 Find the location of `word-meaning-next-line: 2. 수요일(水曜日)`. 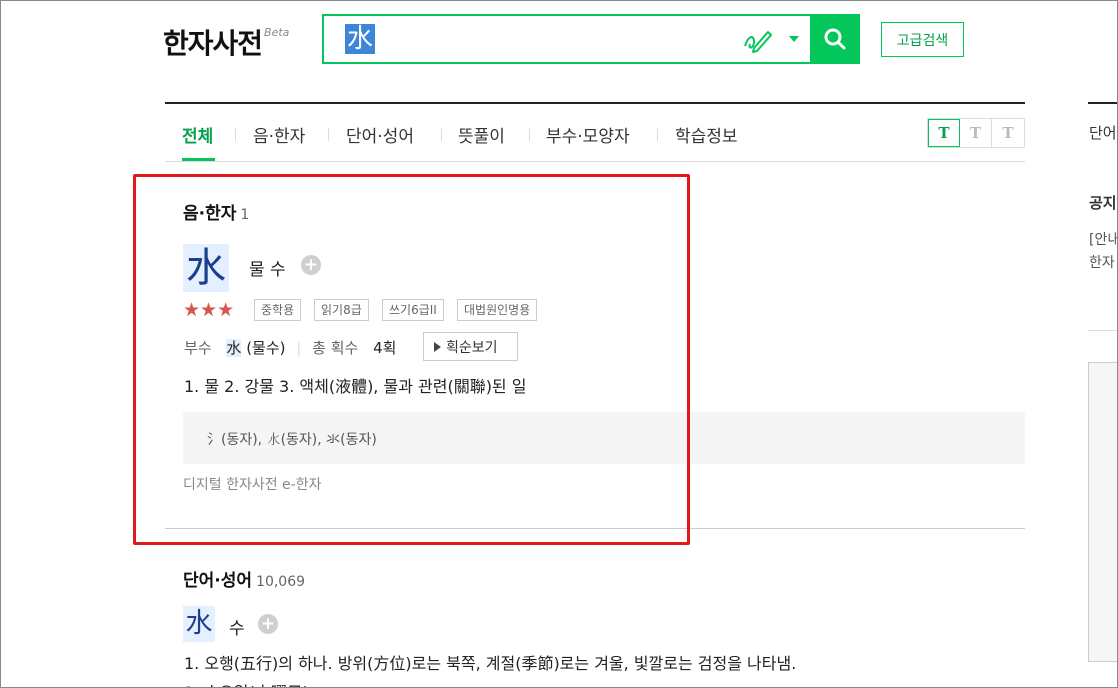

word-meaning-next-line: 2. 수요일(水曜日) is located at coordinates (246, 683).